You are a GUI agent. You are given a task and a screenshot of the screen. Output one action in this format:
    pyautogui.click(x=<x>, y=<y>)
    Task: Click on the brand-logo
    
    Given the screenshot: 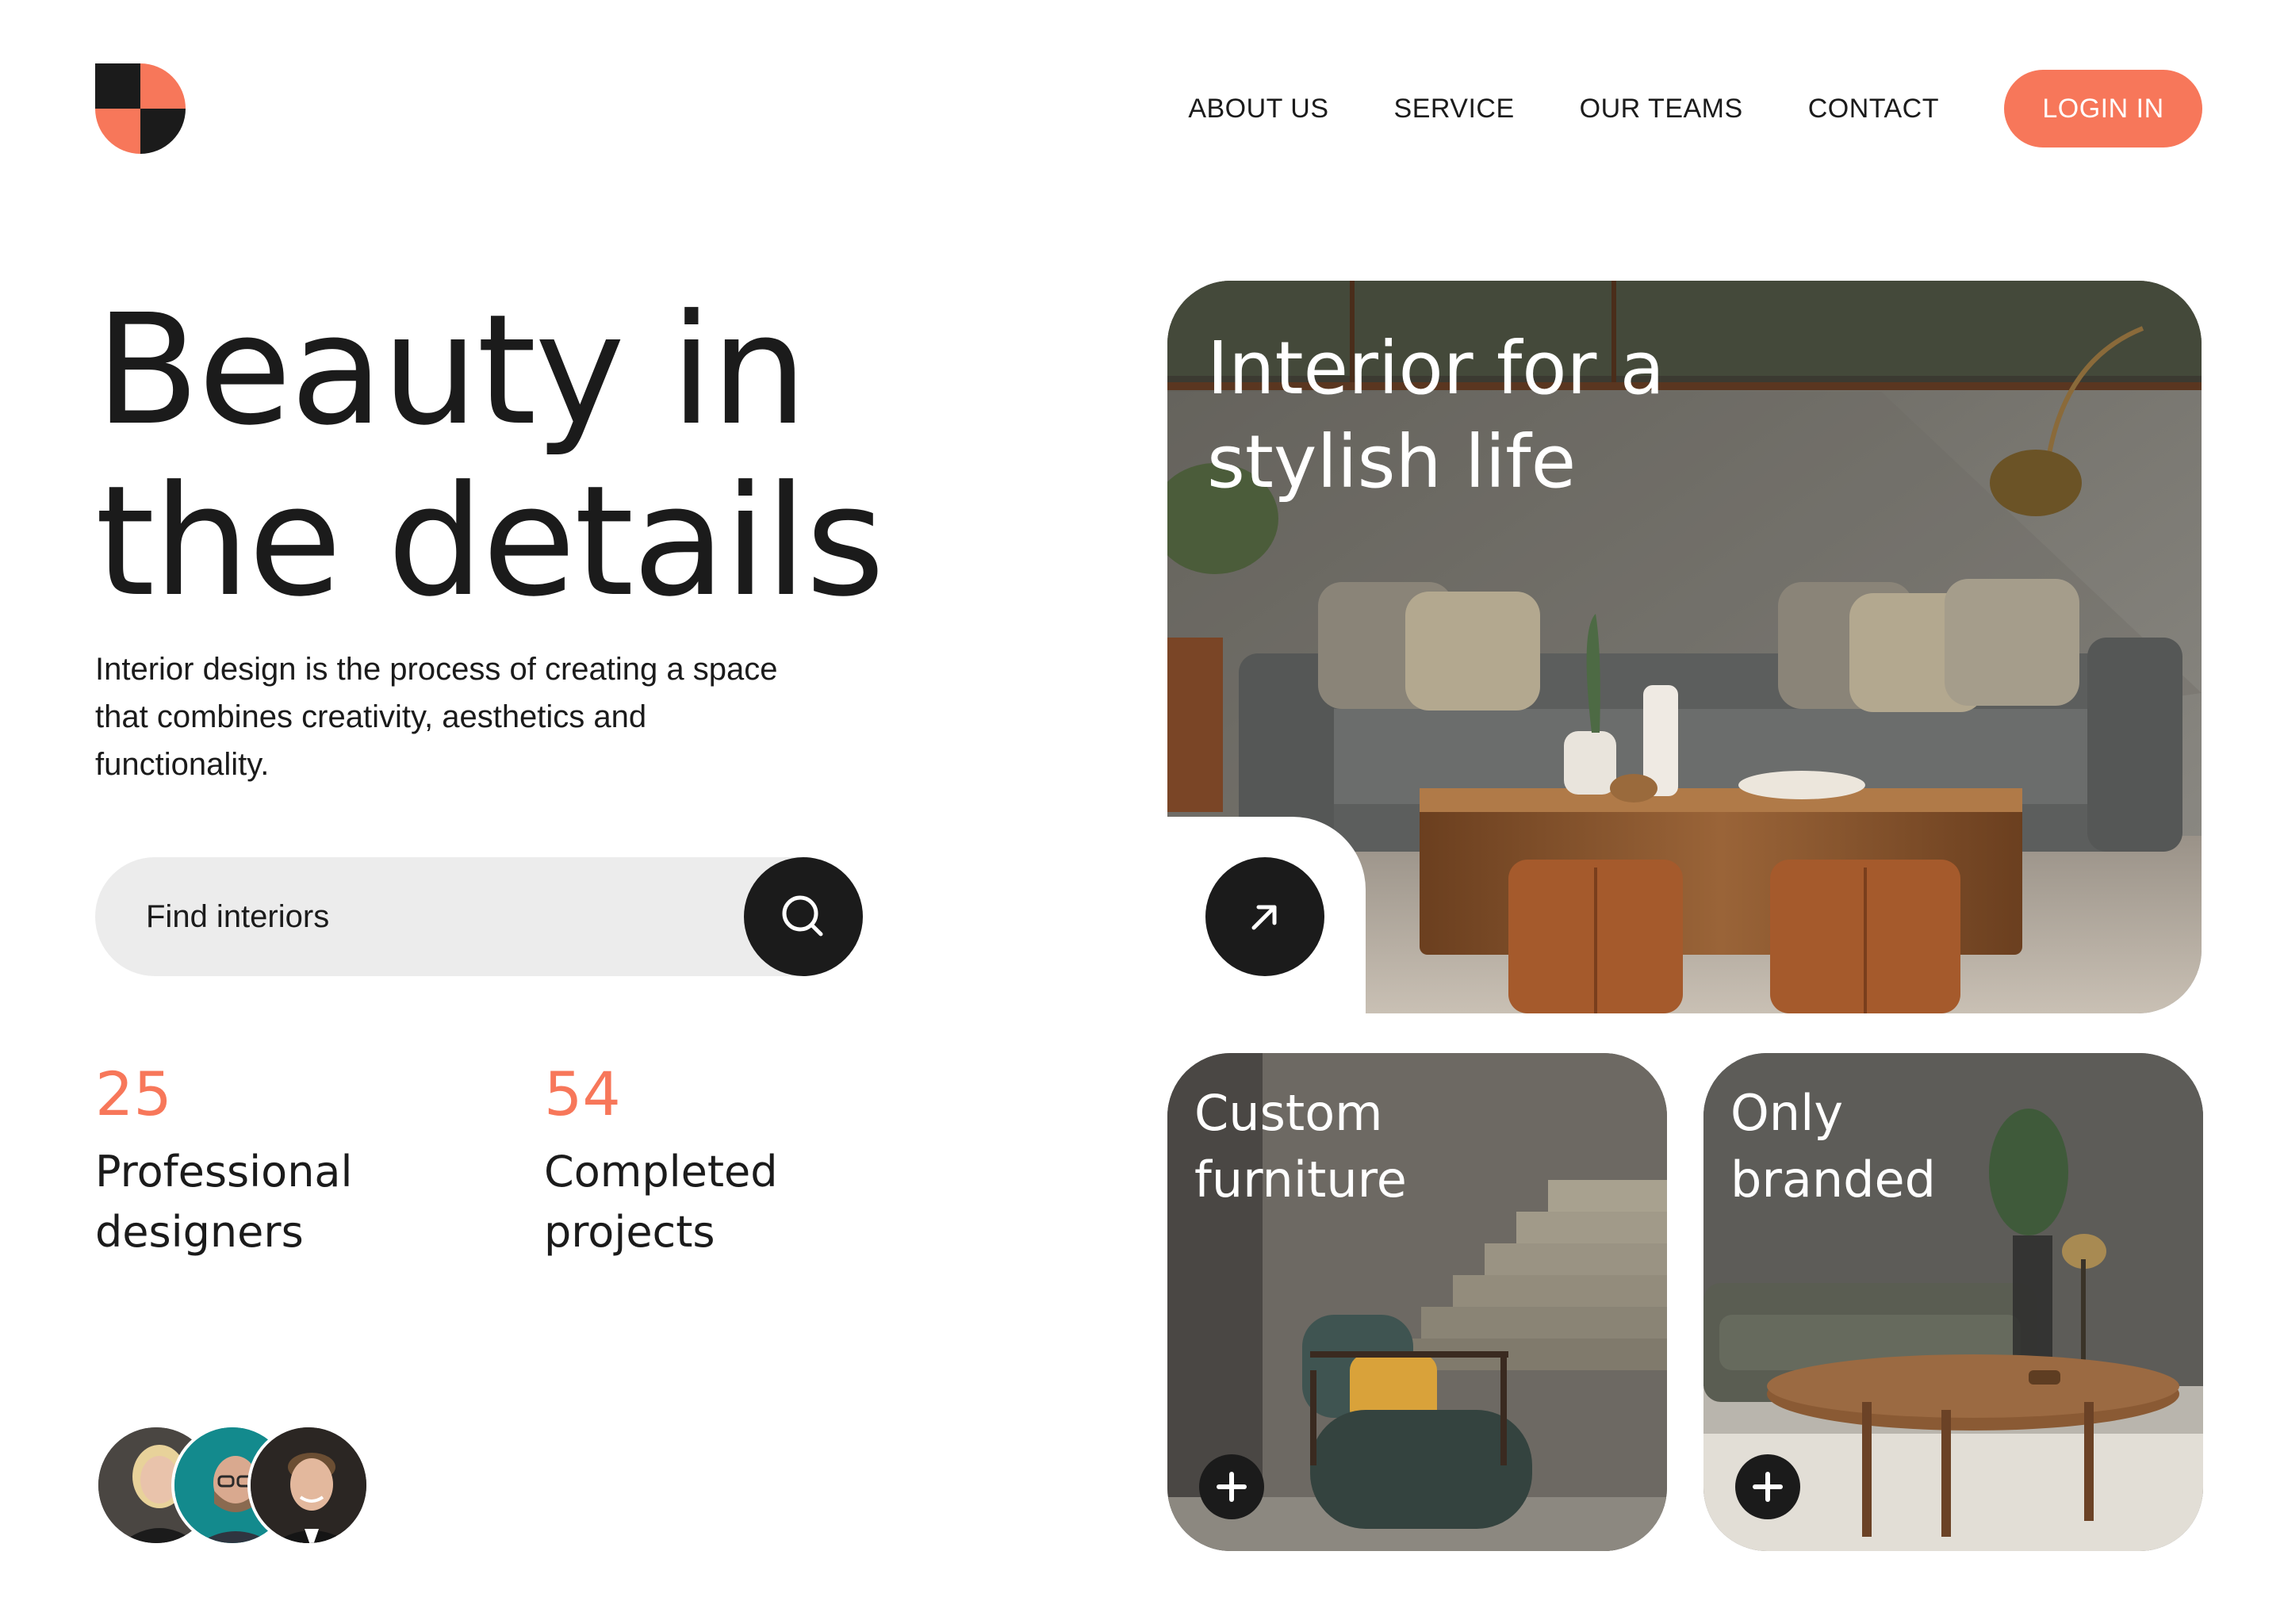 What is the action you would take?
    pyautogui.click(x=140, y=108)
    